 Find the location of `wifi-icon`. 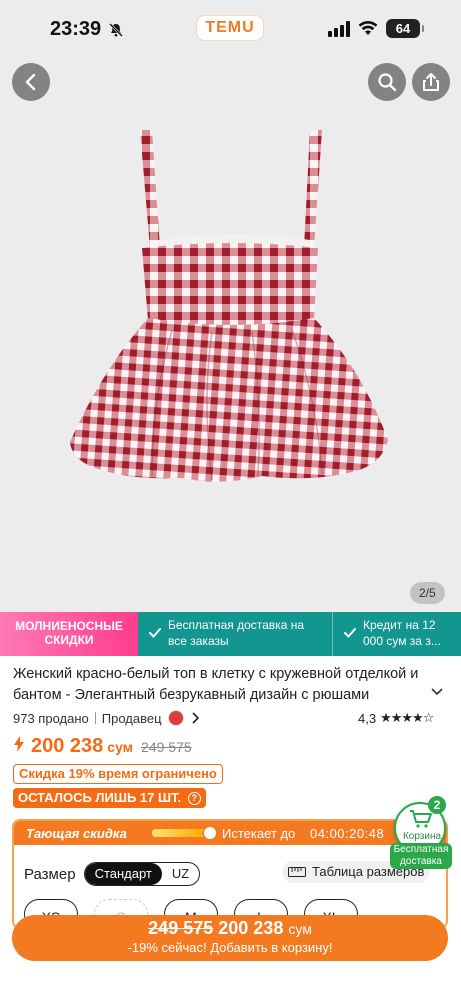

wifi-icon is located at coordinates (368, 27).